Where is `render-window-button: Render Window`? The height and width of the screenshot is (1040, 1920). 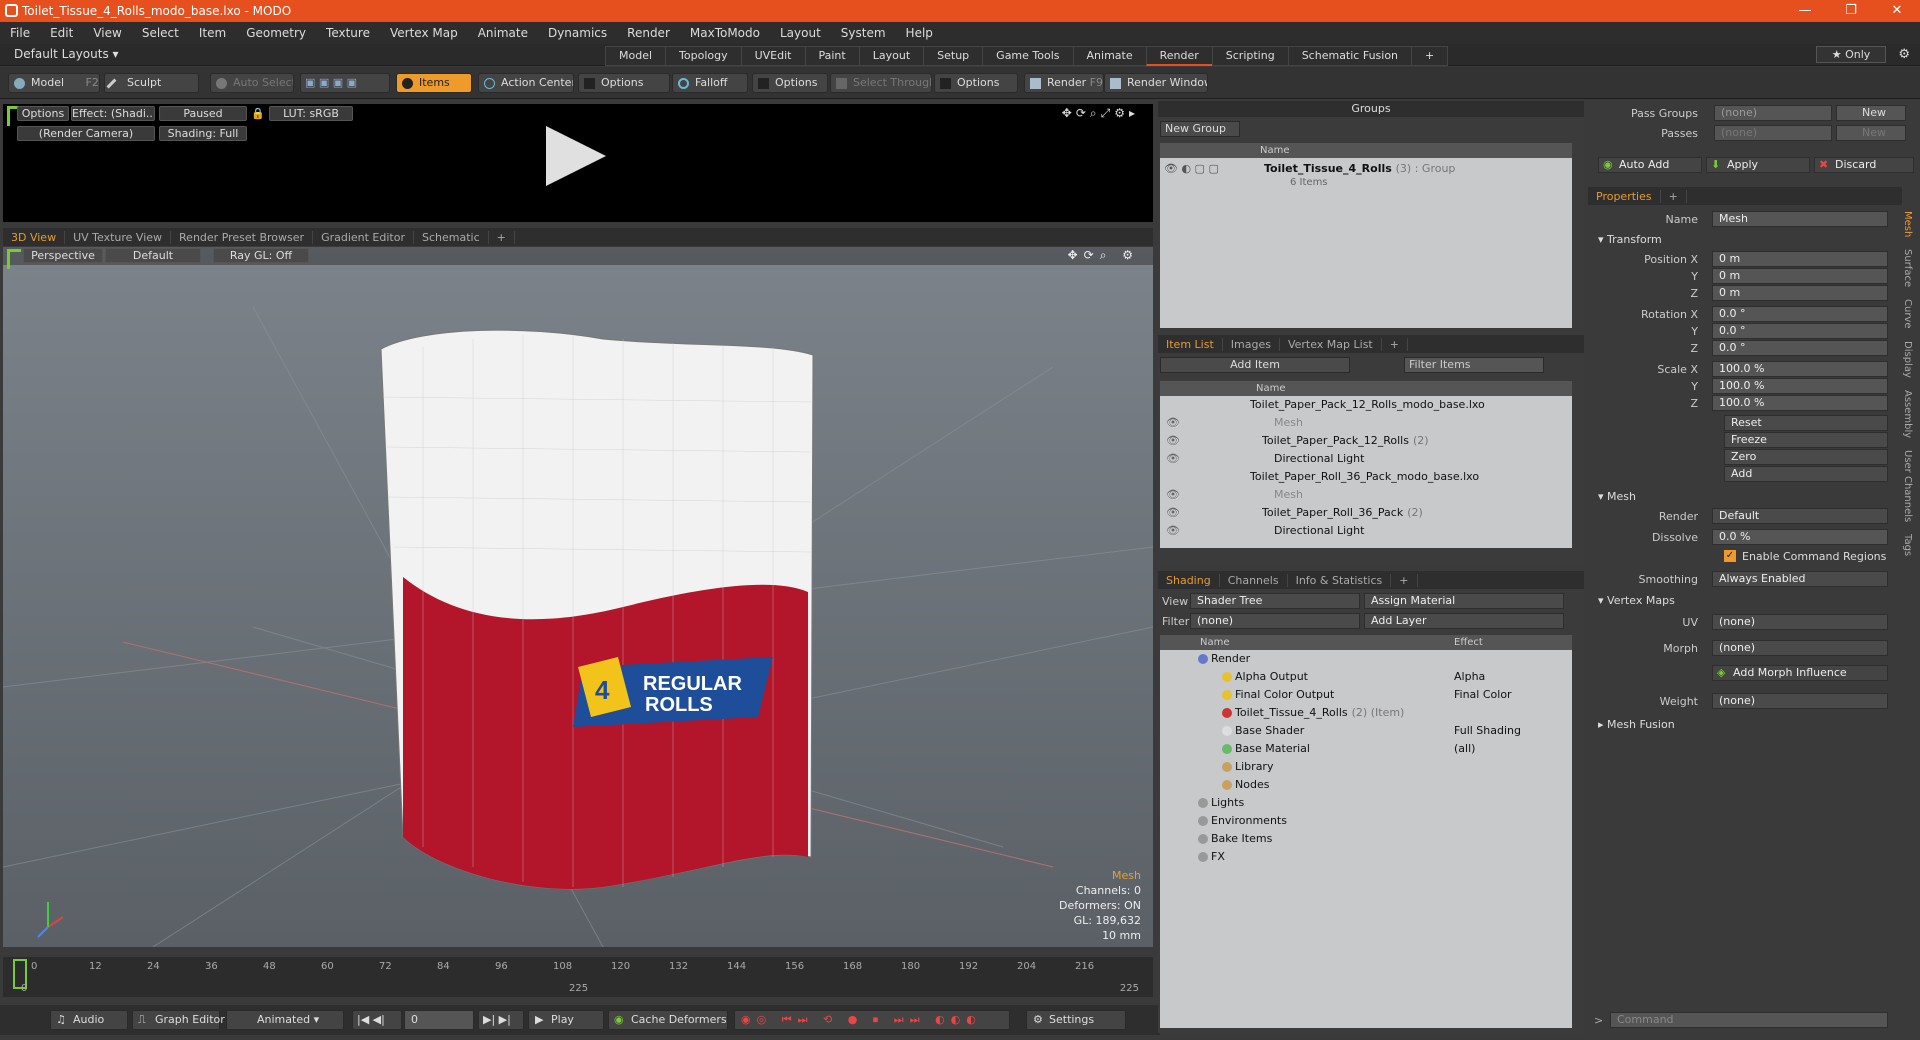 render-window-button: Render Window is located at coordinates (1156, 83).